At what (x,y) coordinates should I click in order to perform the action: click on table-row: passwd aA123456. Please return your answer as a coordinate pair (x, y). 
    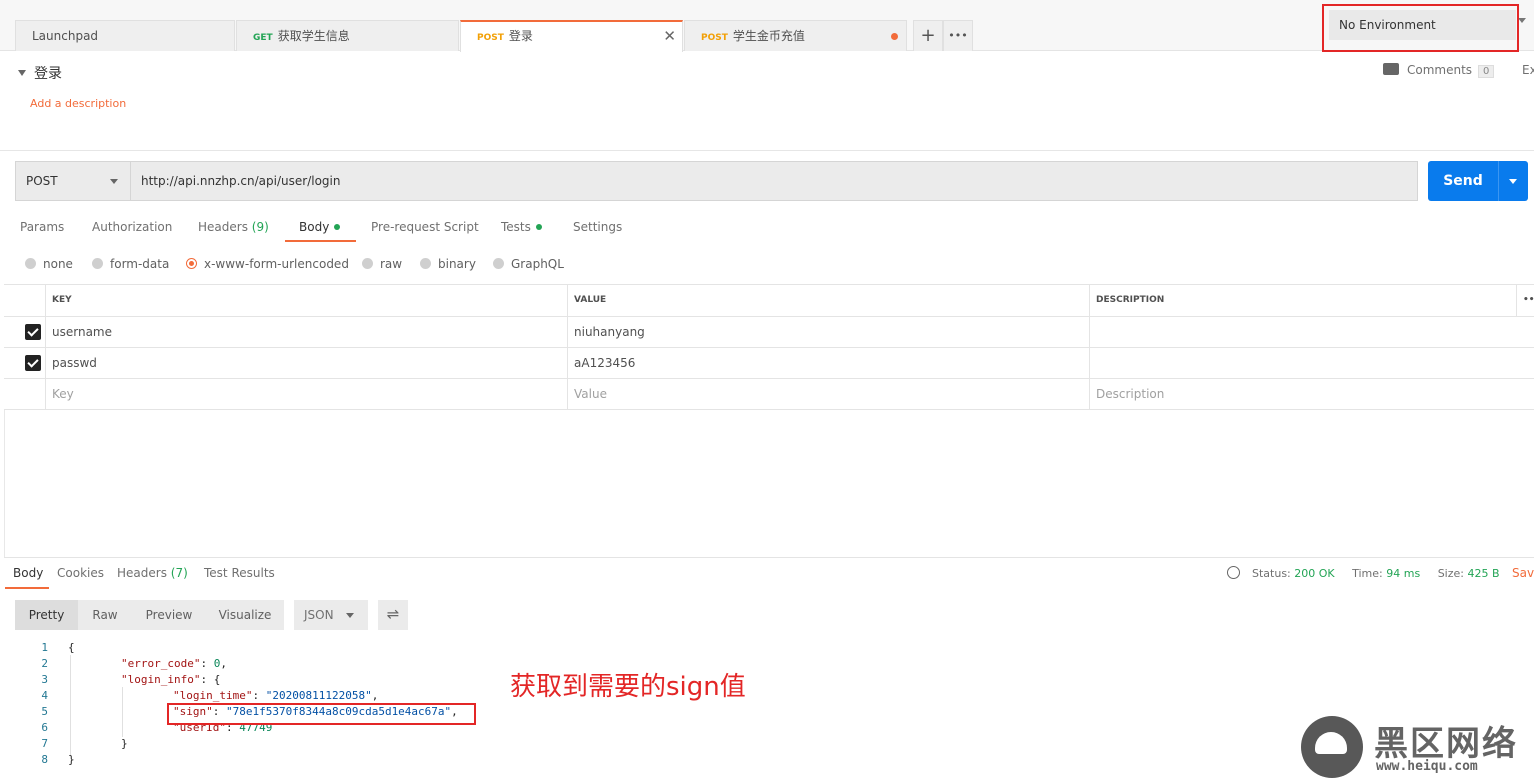
    Looking at the image, I should click on (769, 363).